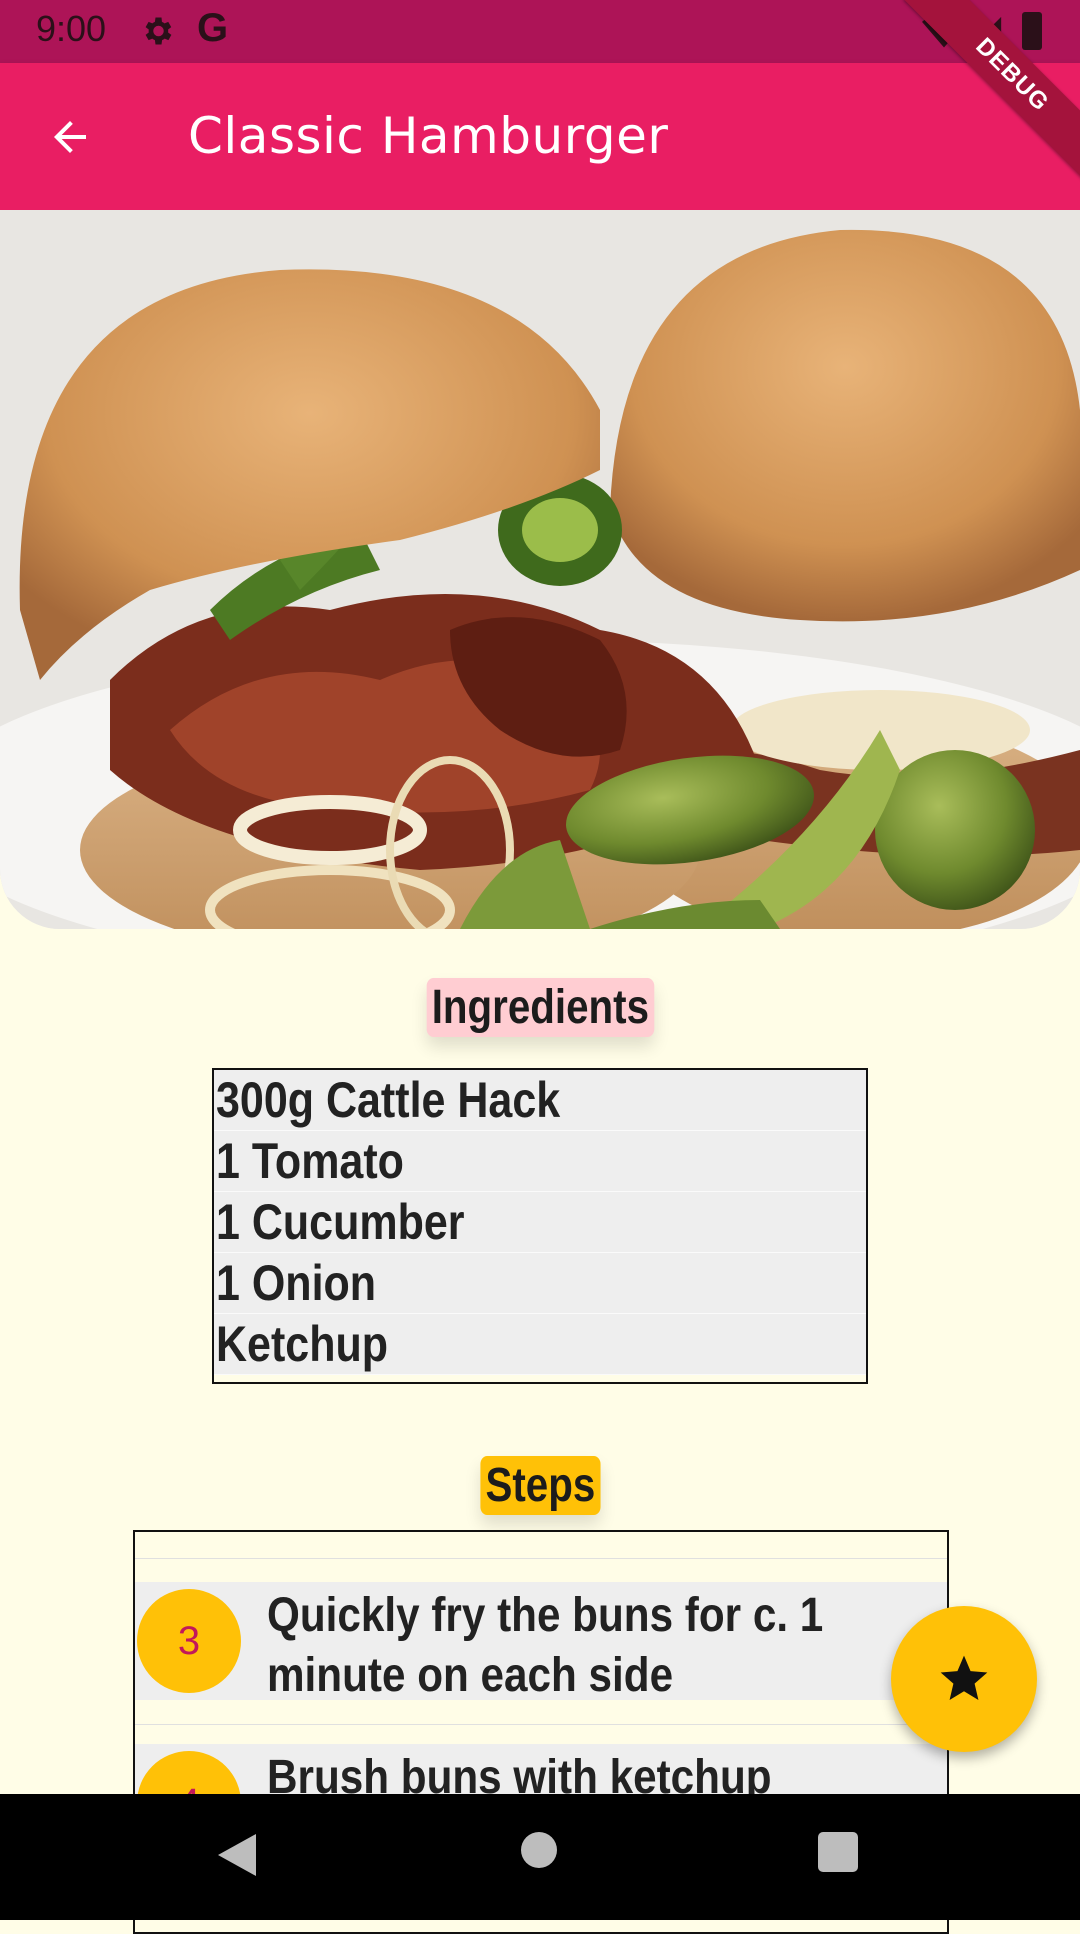 The height and width of the screenshot is (1934, 1080). What do you see at coordinates (296, 1283) in the screenshot?
I see `ingredient-text: 1 Onion` at bounding box center [296, 1283].